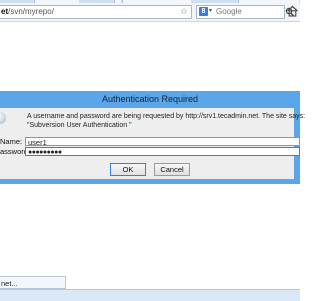  Describe the element at coordinates (184, 11) in the screenshot. I see `star-icon: ☆` at that location.